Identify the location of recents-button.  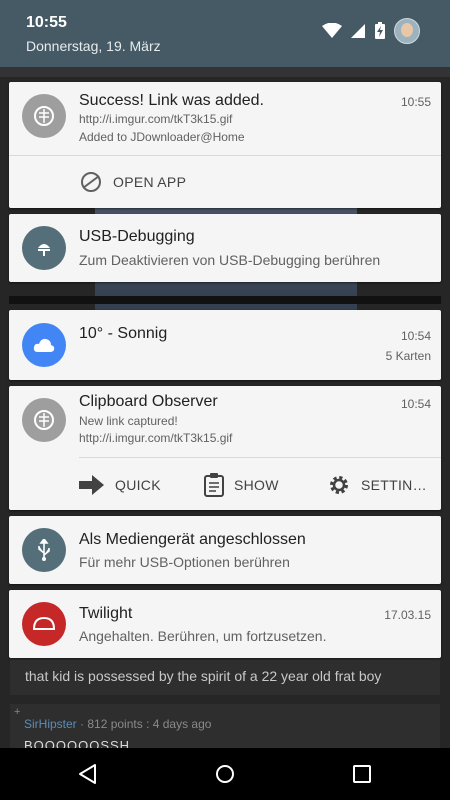
(362, 774).